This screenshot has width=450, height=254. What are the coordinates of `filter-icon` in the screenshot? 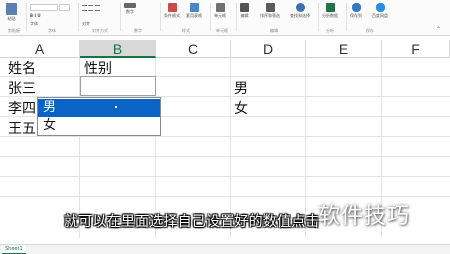 It's located at (270, 7).